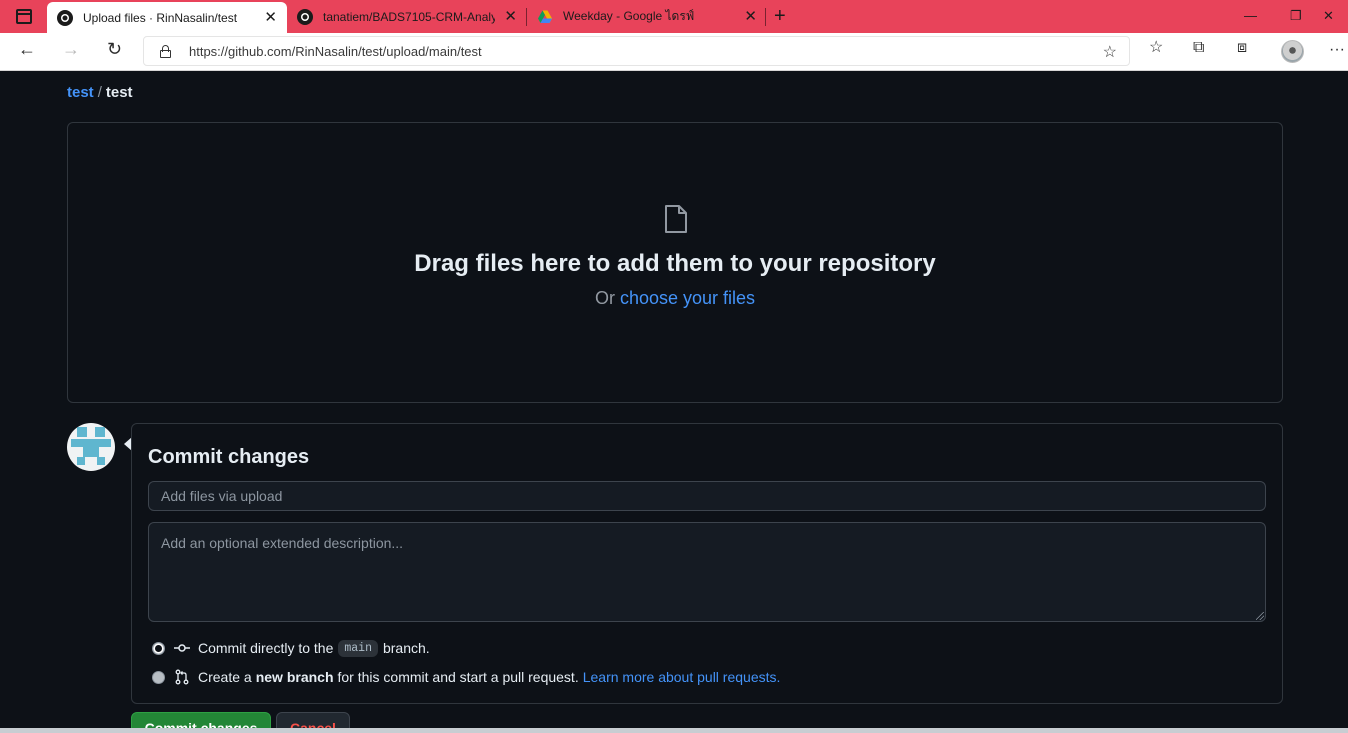  What do you see at coordinates (676, 219) in the screenshot?
I see `file-icon` at bounding box center [676, 219].